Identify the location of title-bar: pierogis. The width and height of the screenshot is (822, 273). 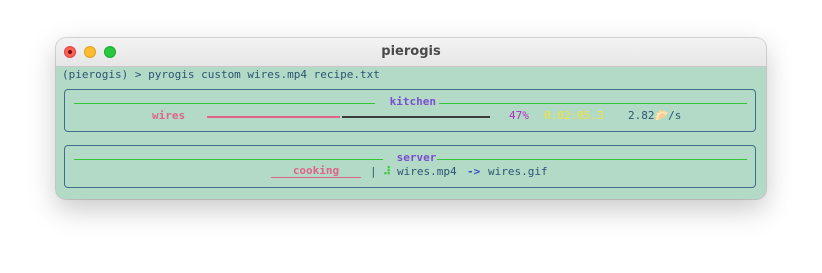
(411, 52).